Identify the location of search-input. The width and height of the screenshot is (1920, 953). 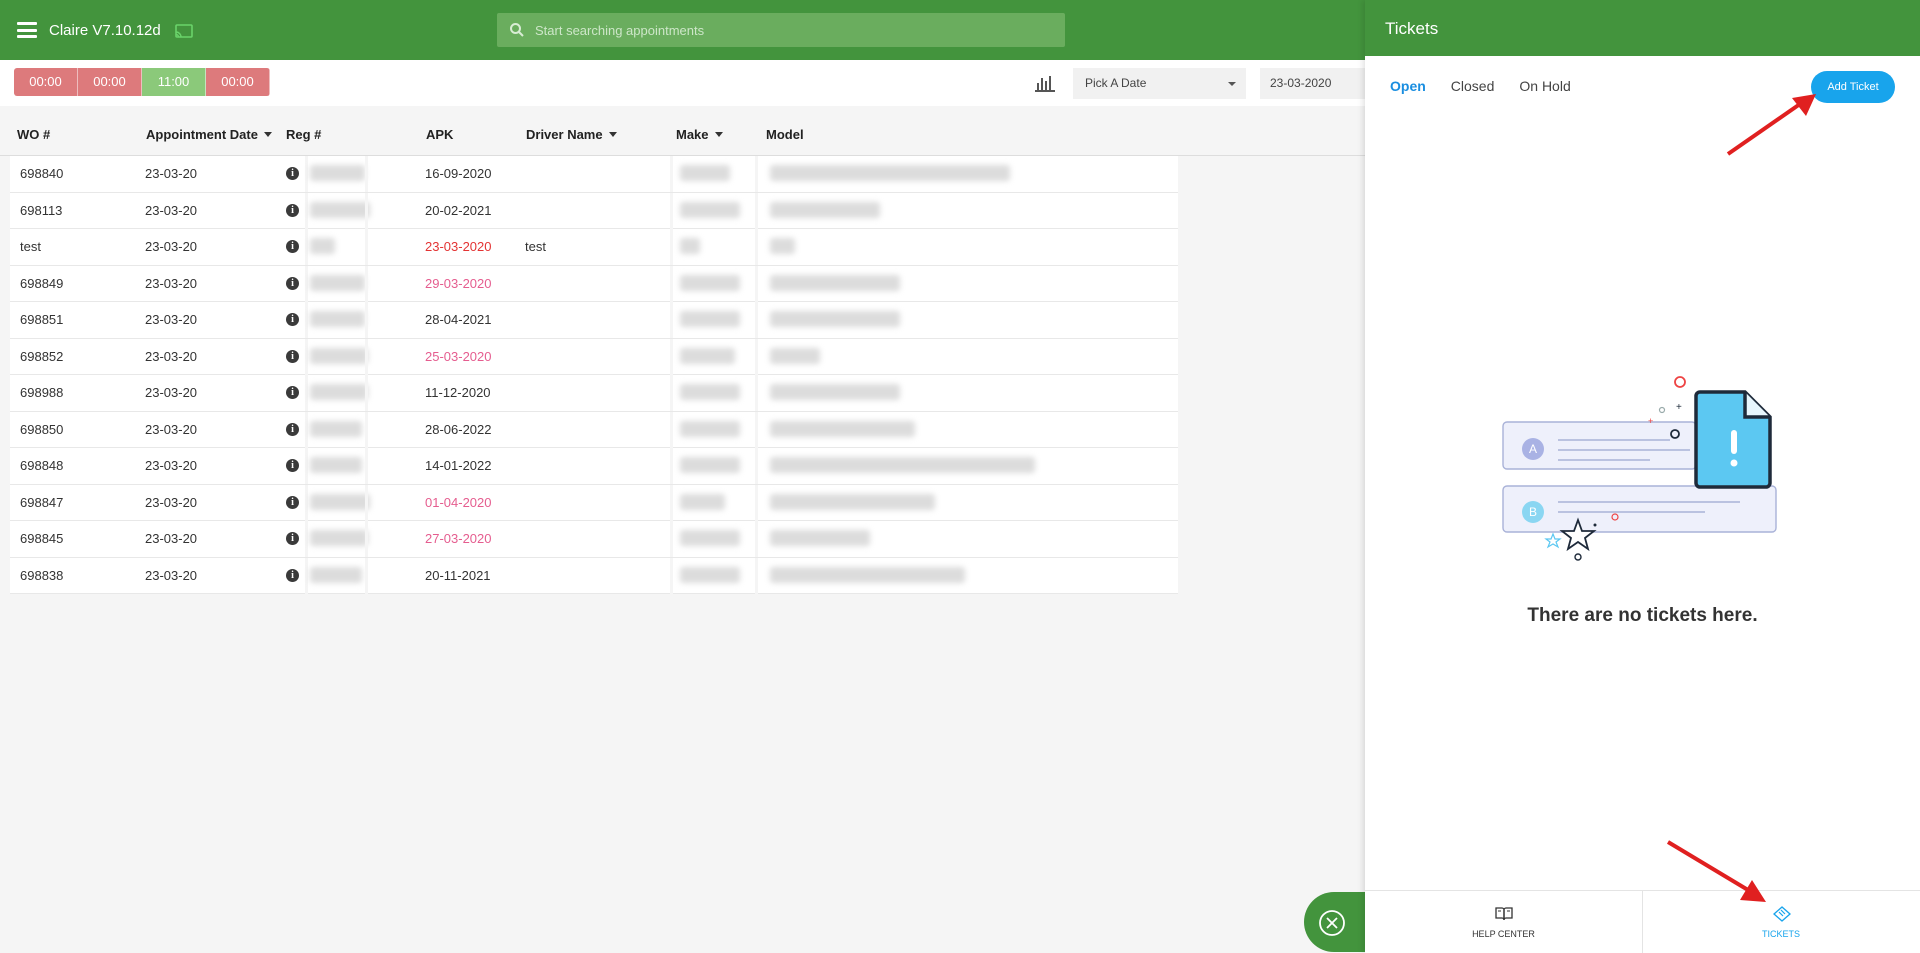
(795, 30).